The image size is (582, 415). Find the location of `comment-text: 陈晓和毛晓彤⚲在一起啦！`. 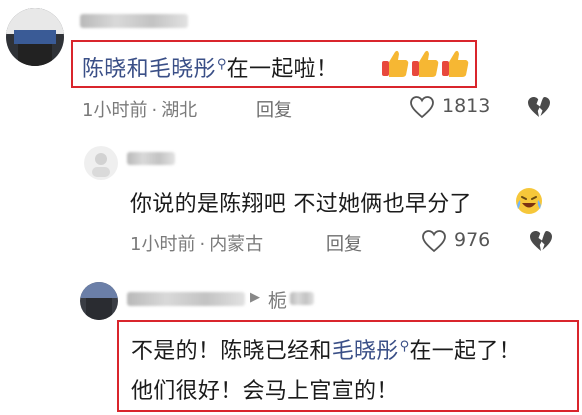

comment-text: 陈晓和毛晓彤⚲在一起啦！ is located at coordinates (210, 67).